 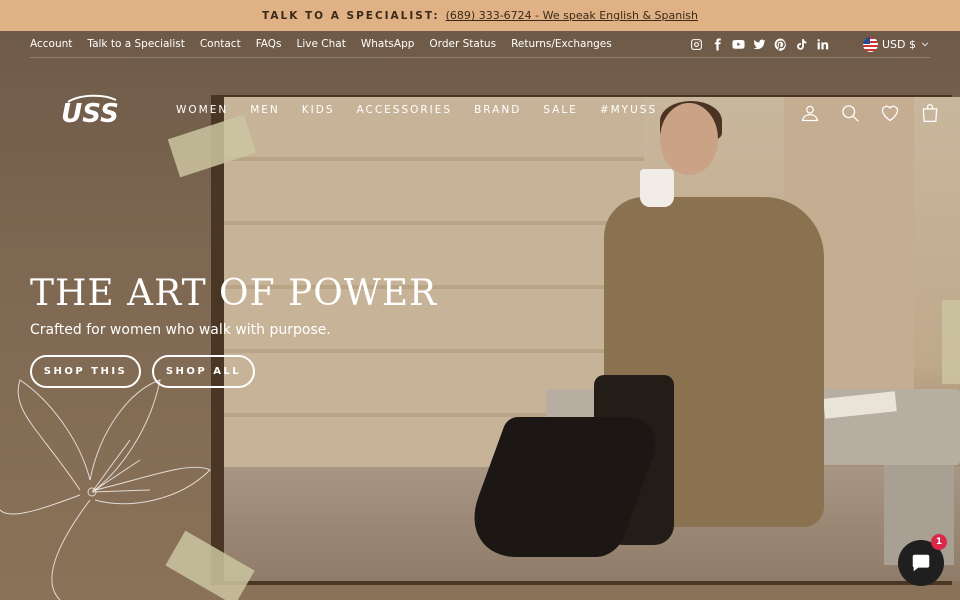 I want to click on instagram-icon, so click(x=696, y=44).